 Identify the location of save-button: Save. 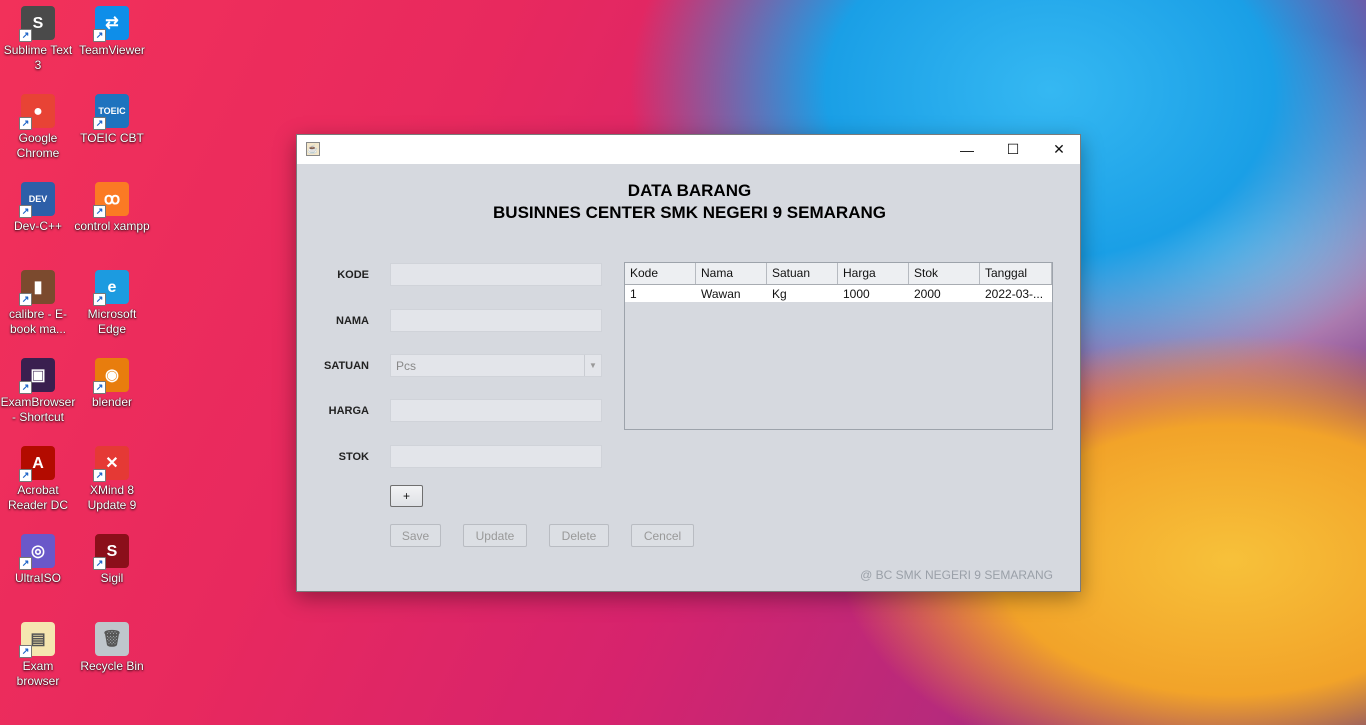
(415, 535).